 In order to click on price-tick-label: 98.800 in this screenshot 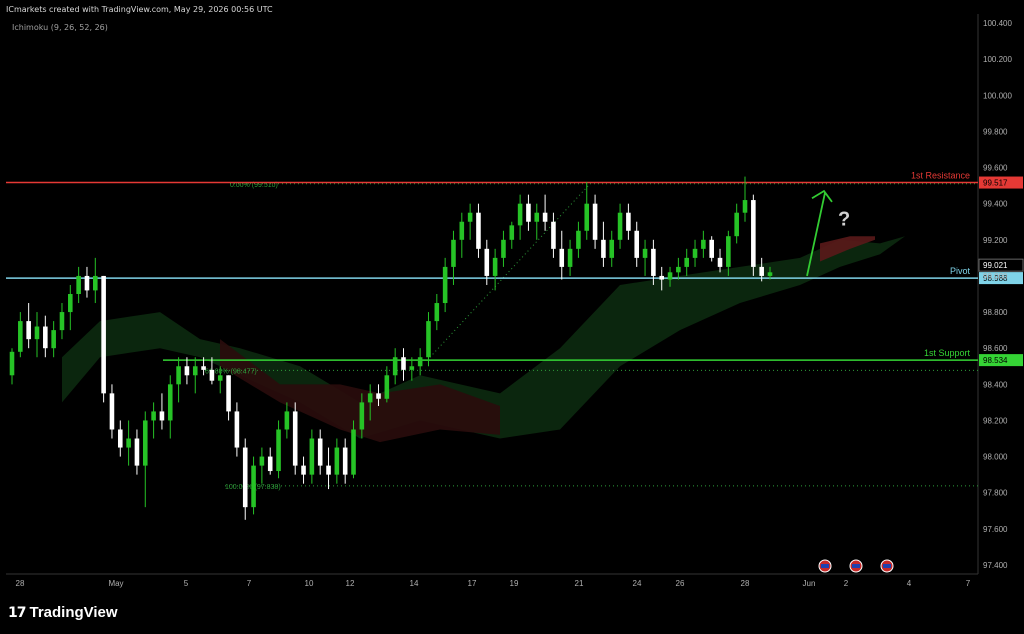, I will do `click(995, 312)`.